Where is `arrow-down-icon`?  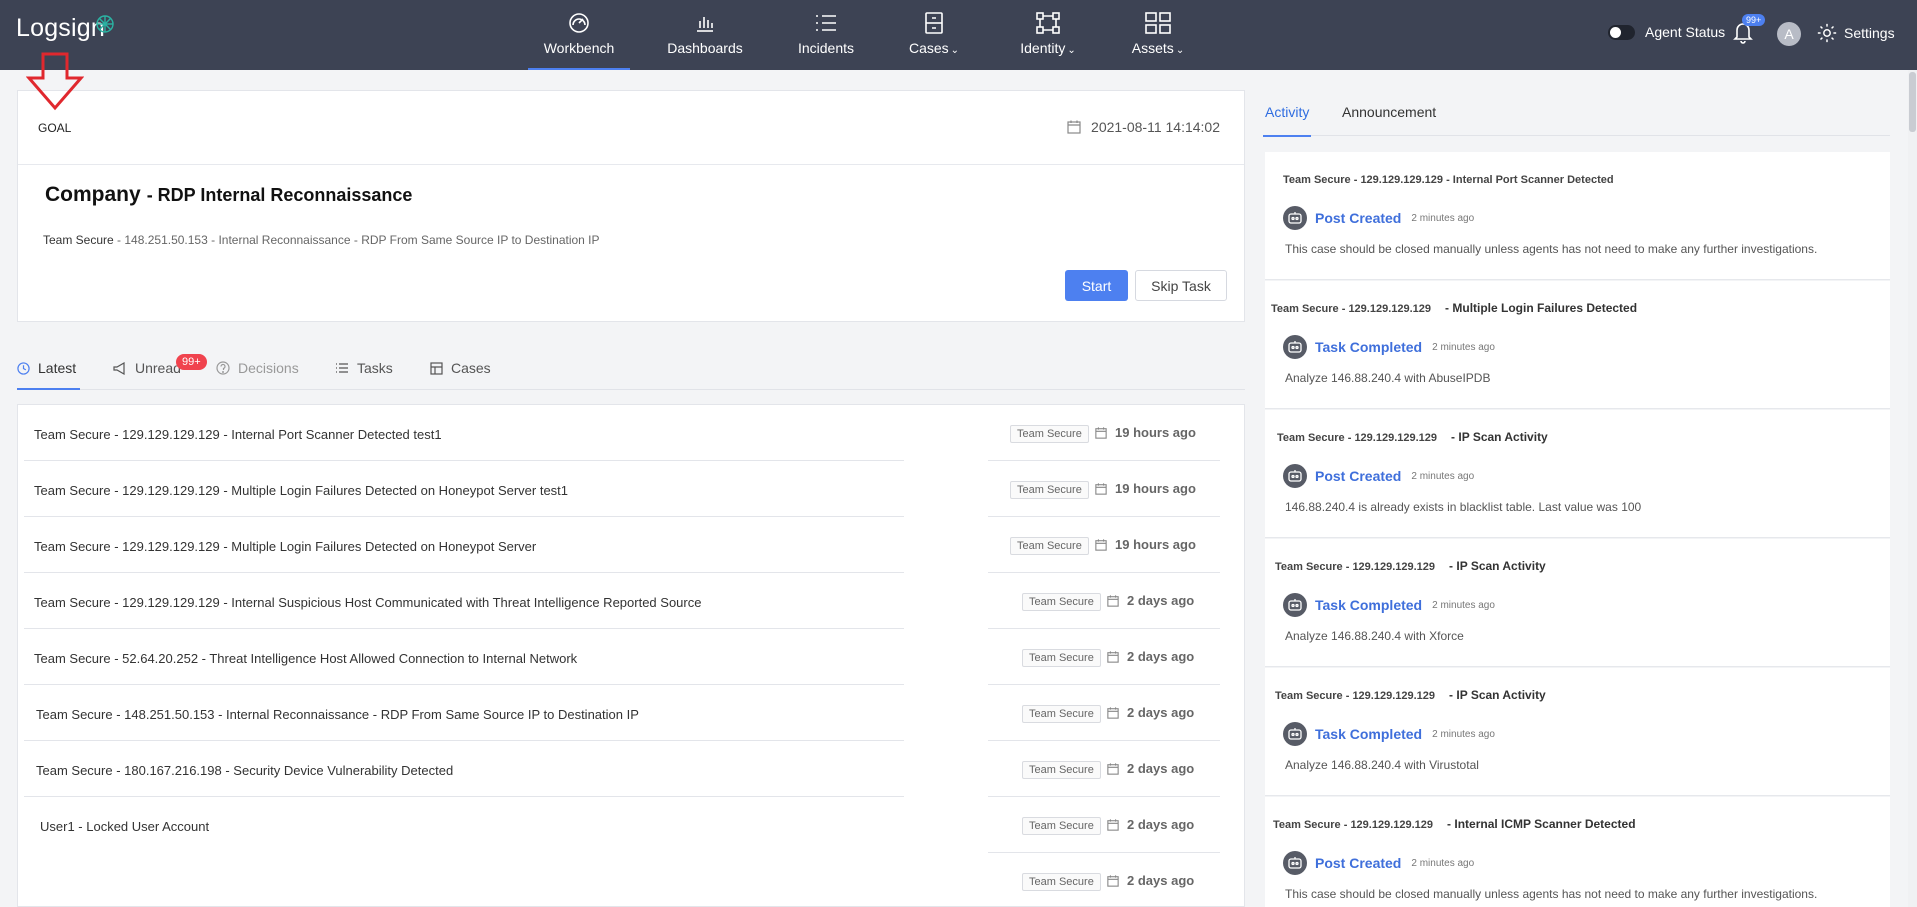
arrow-down-icon is located at coordinates (55, 81).